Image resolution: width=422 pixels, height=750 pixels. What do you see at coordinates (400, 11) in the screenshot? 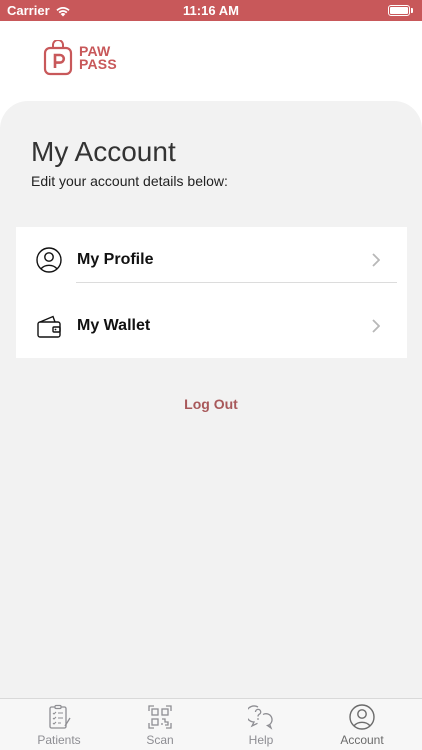
I see `battery-icon` at bounding box center [400, 11].